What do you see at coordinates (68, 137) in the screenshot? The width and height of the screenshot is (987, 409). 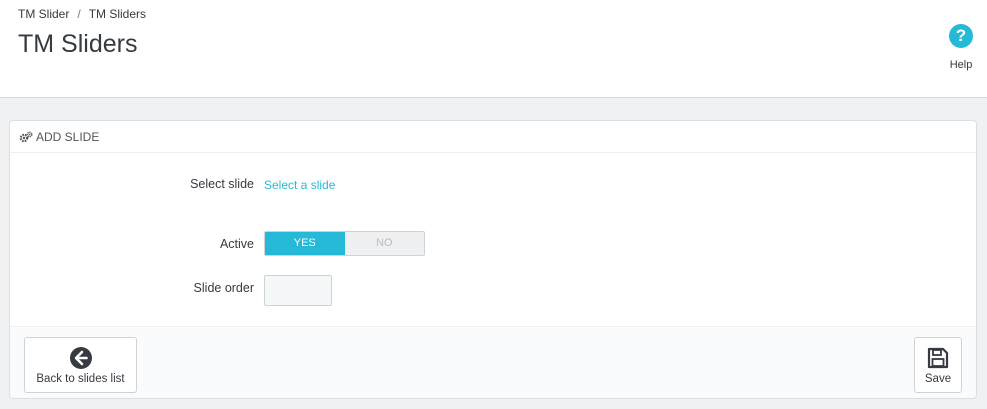 I see `panel-title: ADD SLIDE` at bounding box center [68, 137].